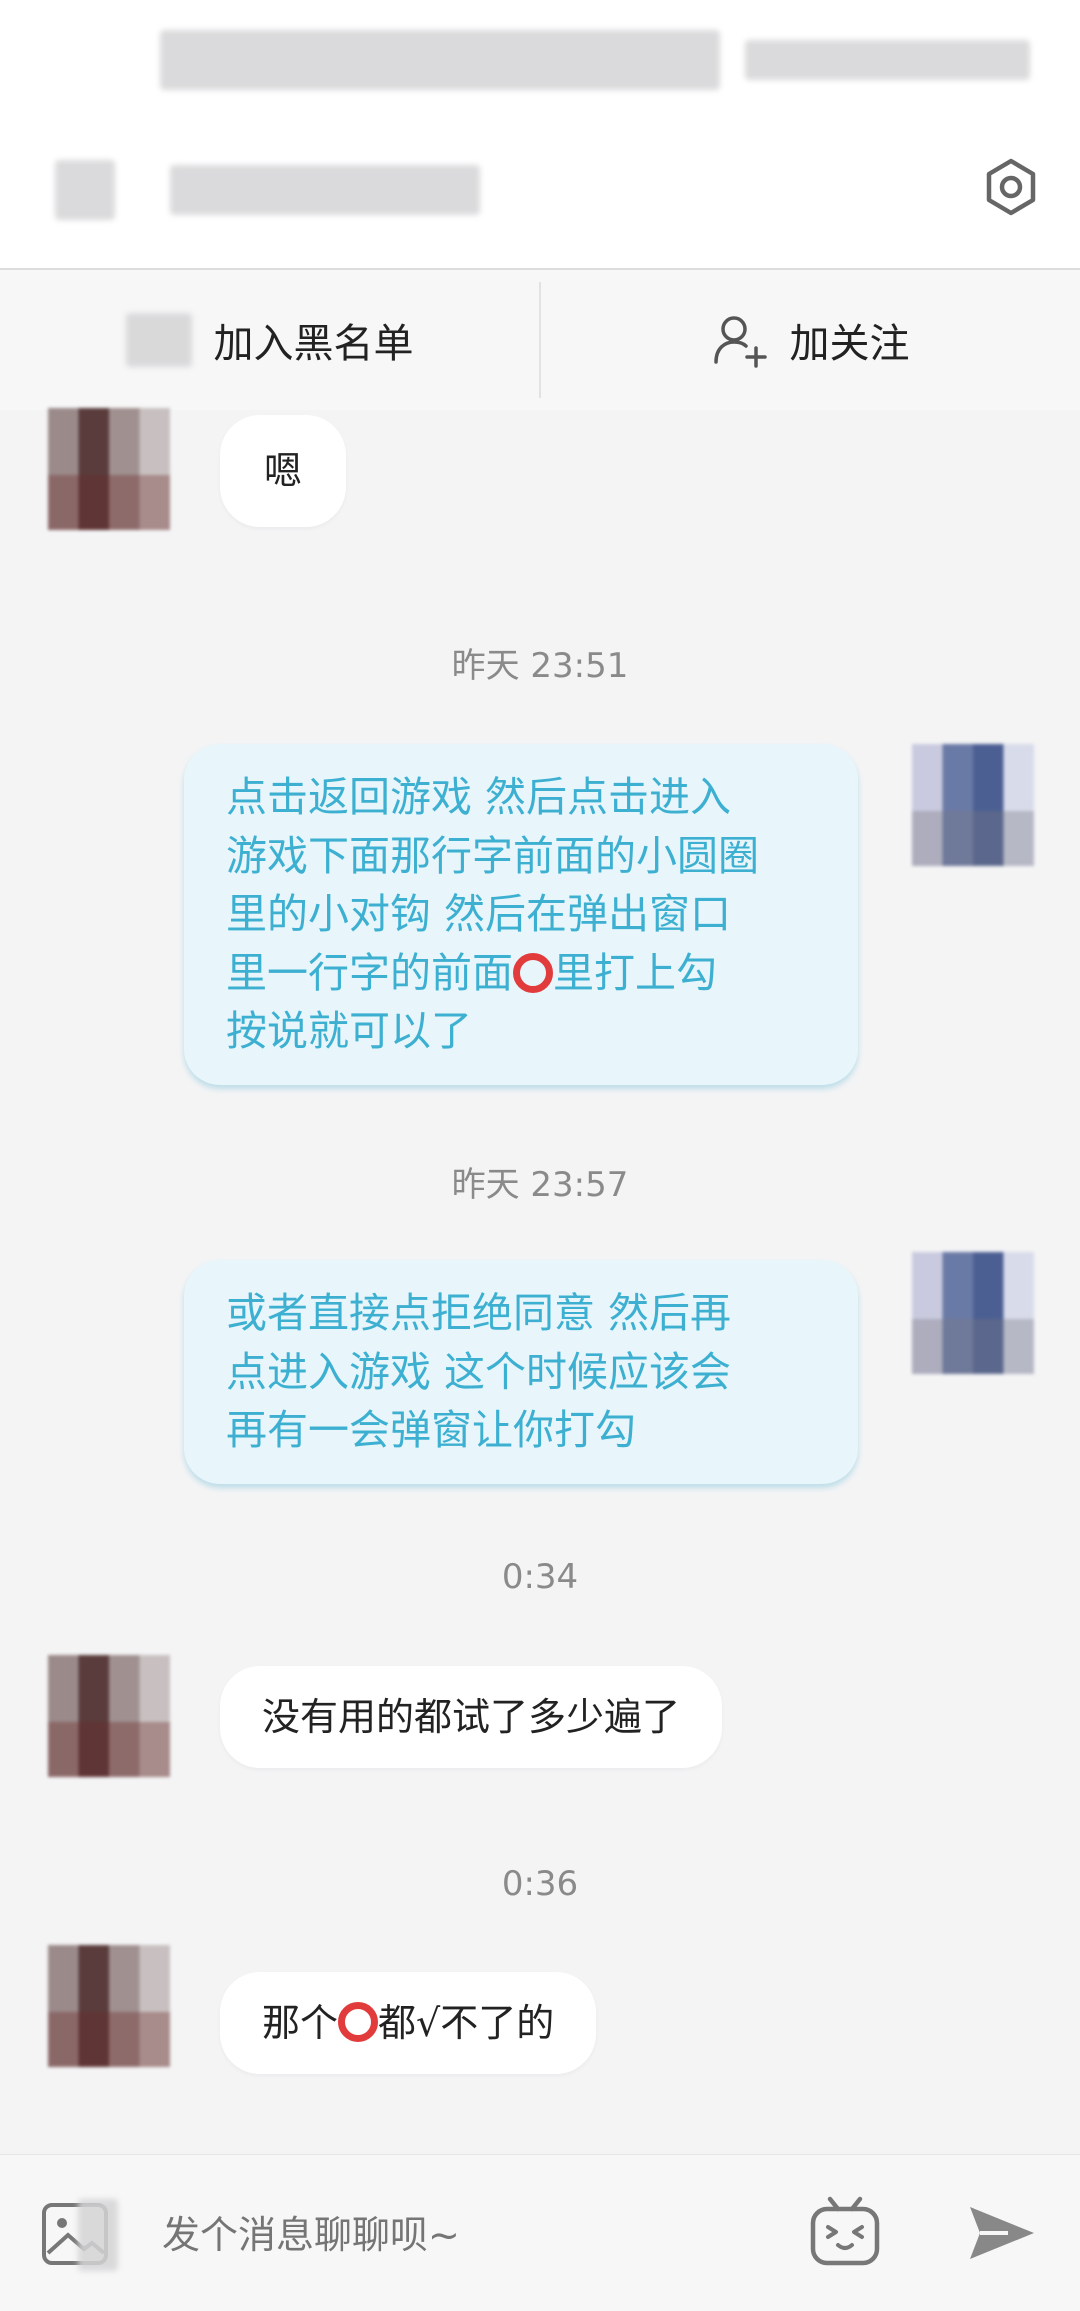  Describe the element at coordinates (540, 340) in the screenshot. I see `action-bar: 加入黑名单 加关注` at that location.